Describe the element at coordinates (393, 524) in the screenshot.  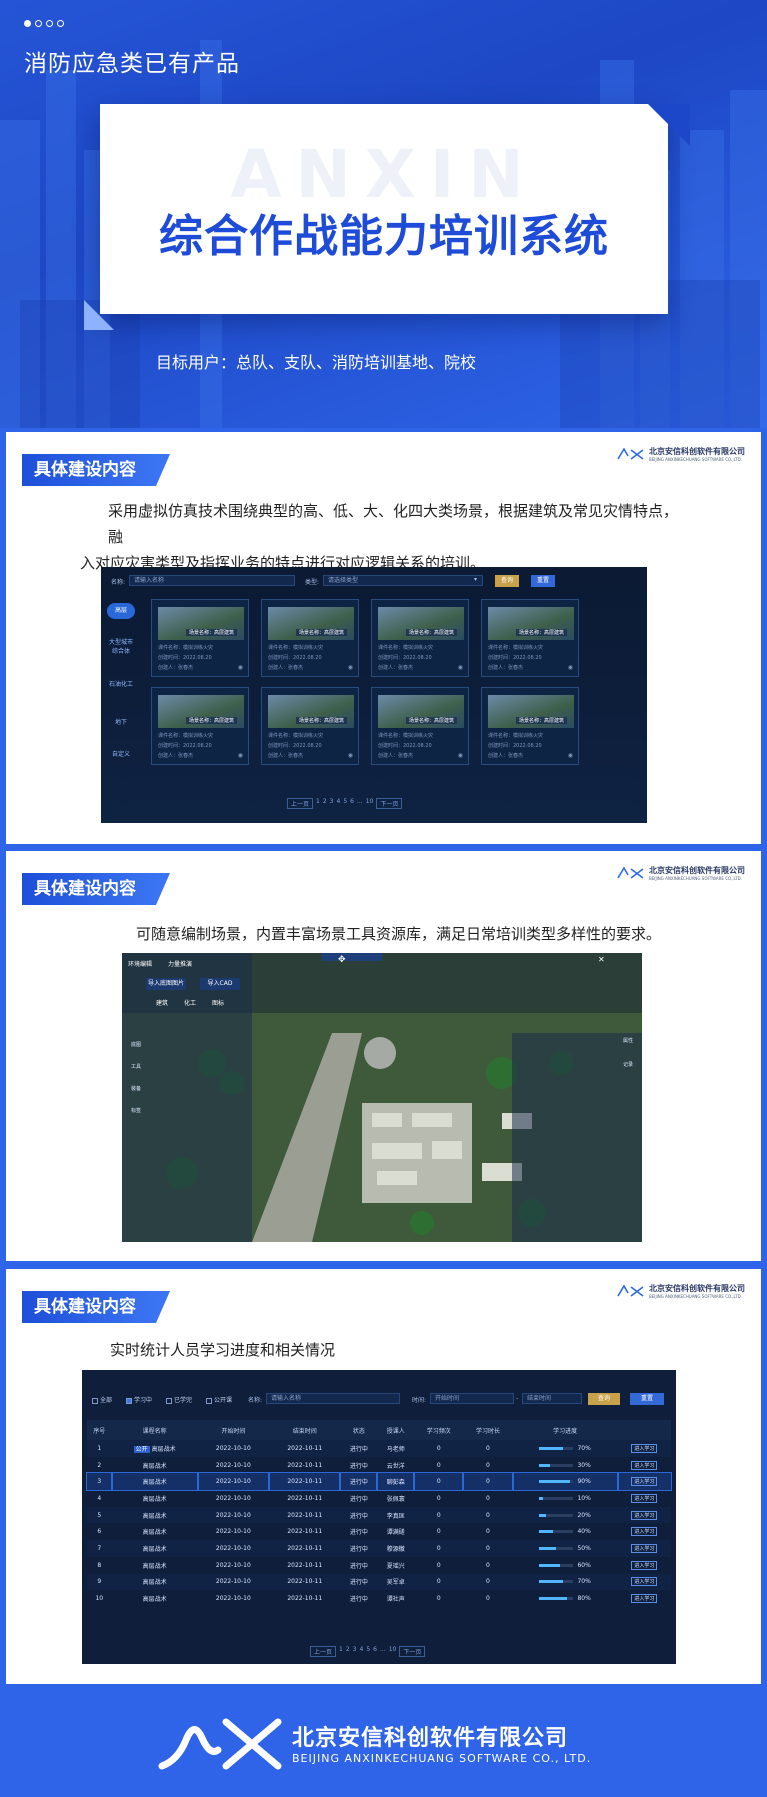
I see `desc-line: 采用虚拟仿真技术围绕典型的高、低、大、化四大类场景，根据建筑及常见灾情特点，融` at that location.